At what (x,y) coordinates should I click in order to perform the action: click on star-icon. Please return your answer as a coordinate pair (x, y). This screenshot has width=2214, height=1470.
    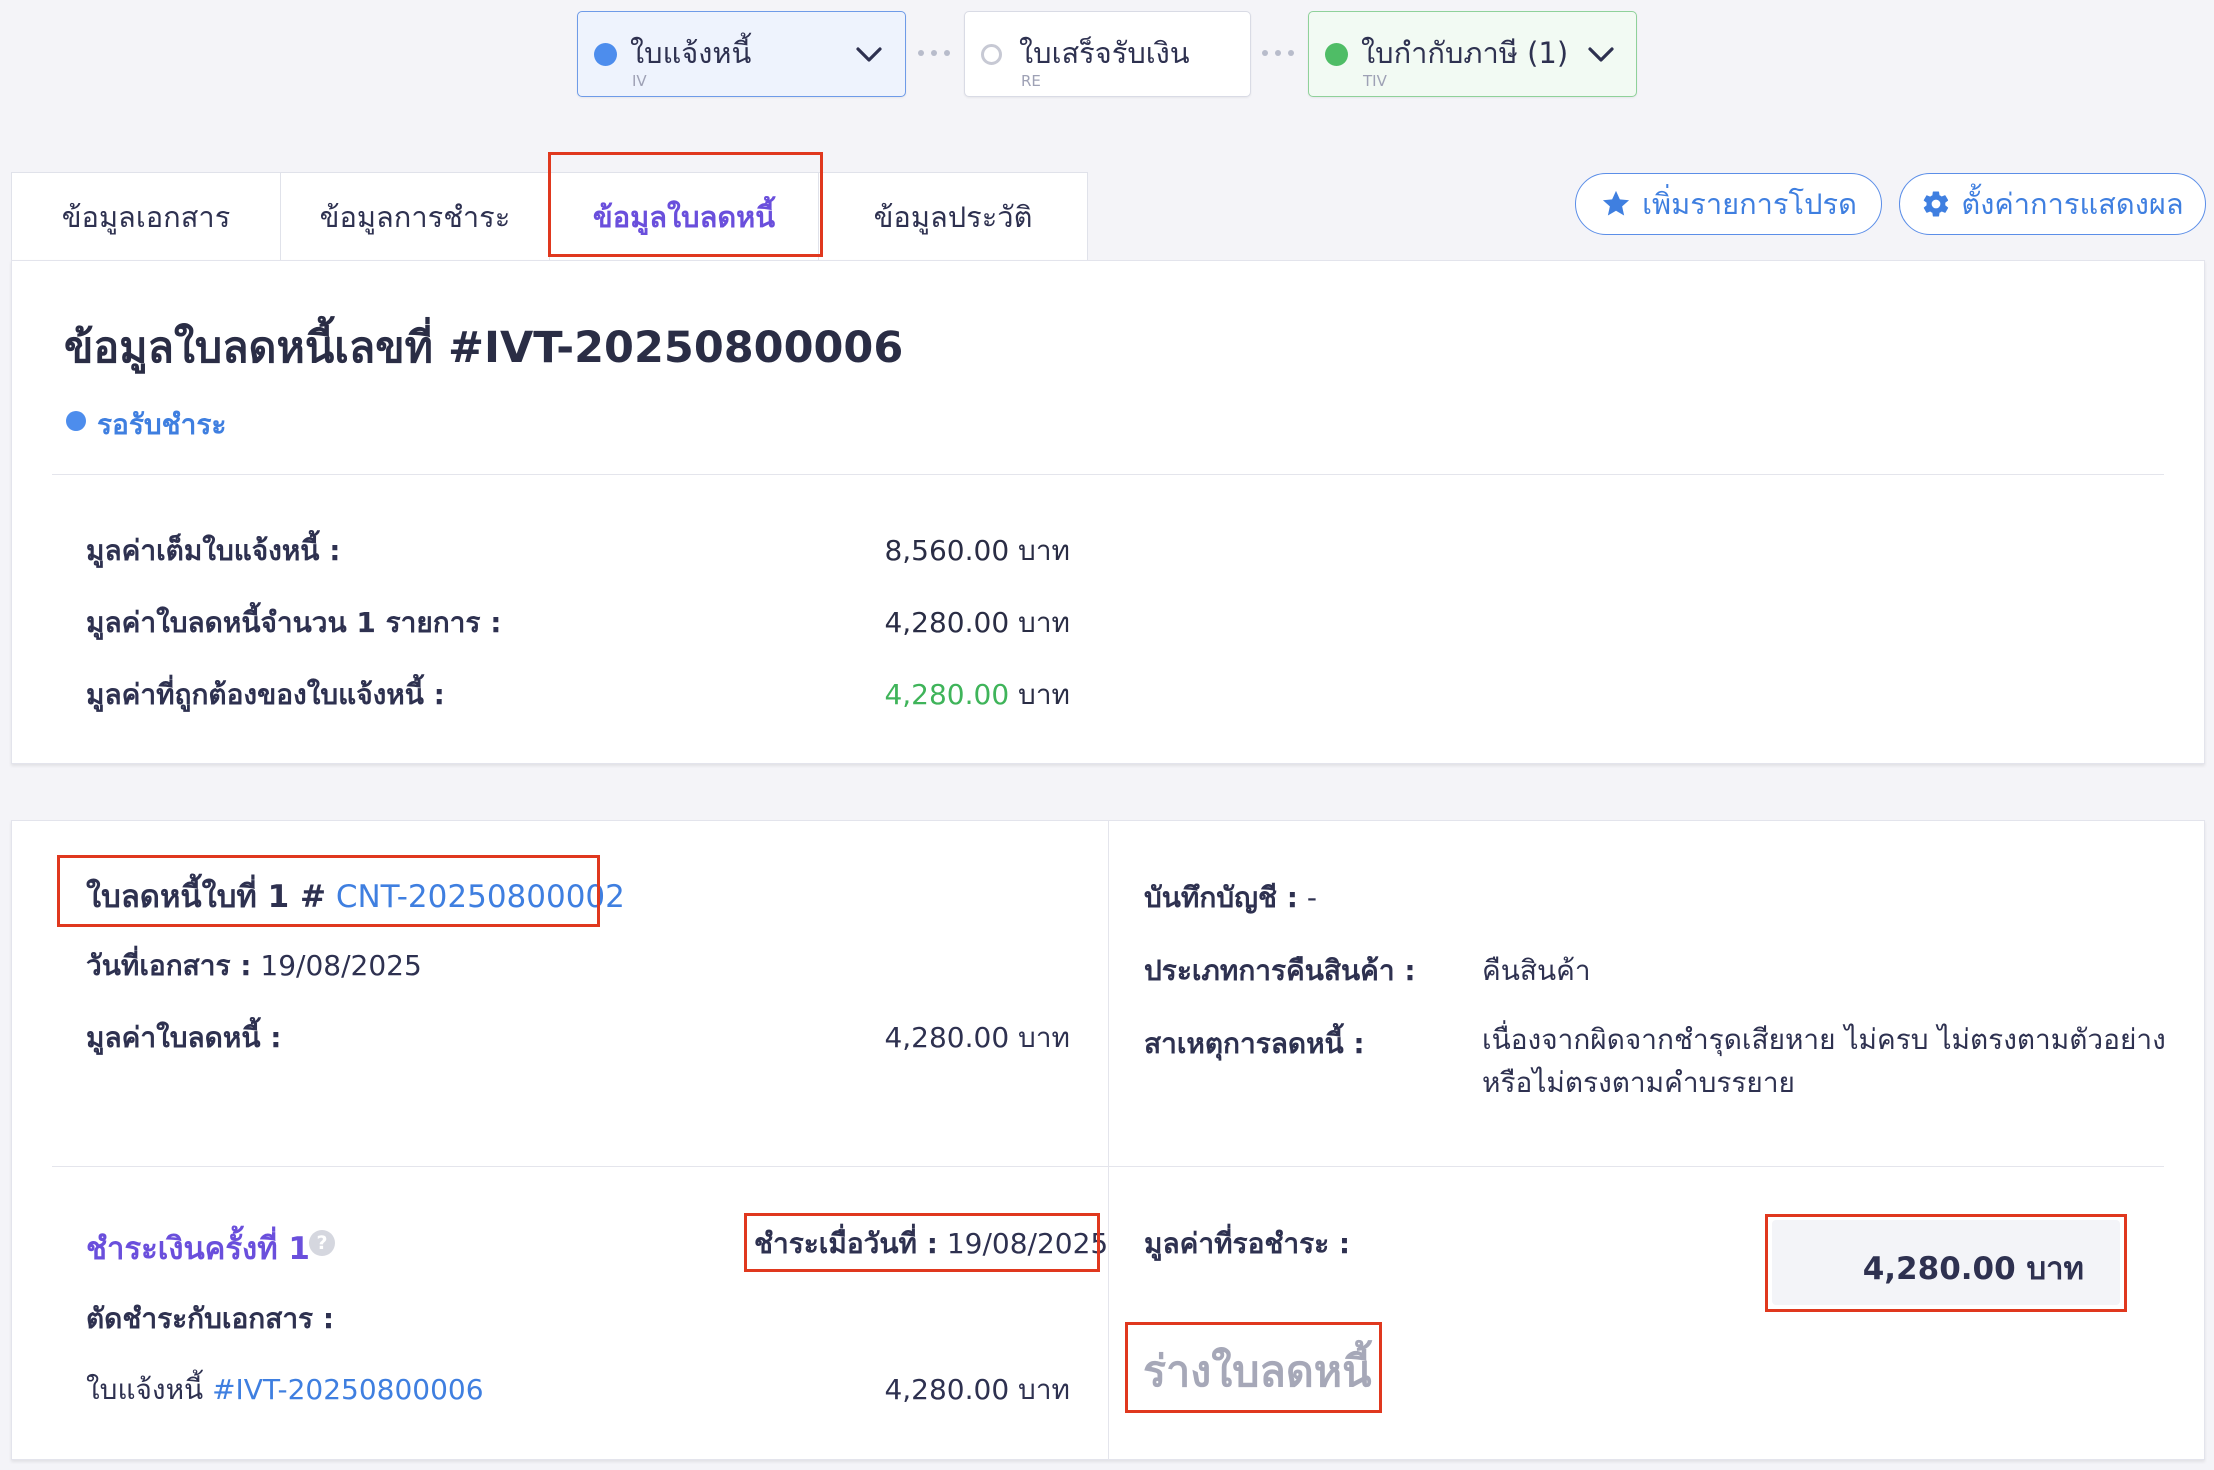
    Looking at the image, I should click on (1616, 203).